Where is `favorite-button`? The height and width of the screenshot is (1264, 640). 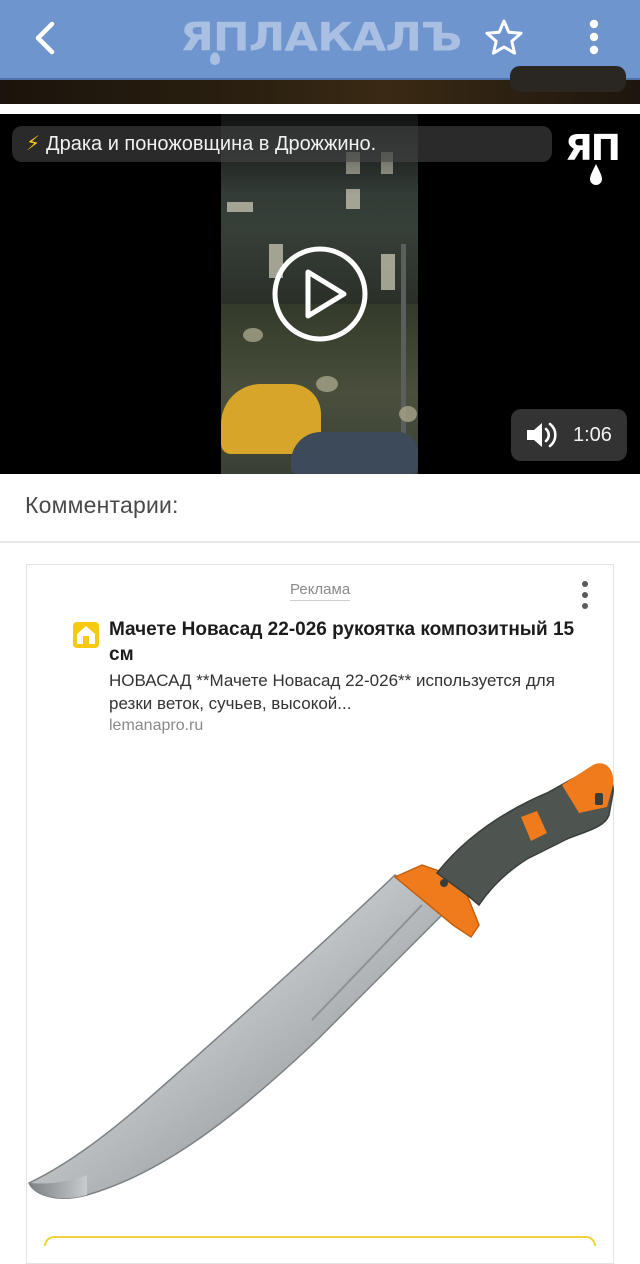 favorite-button is located at coordinates (504, 38).